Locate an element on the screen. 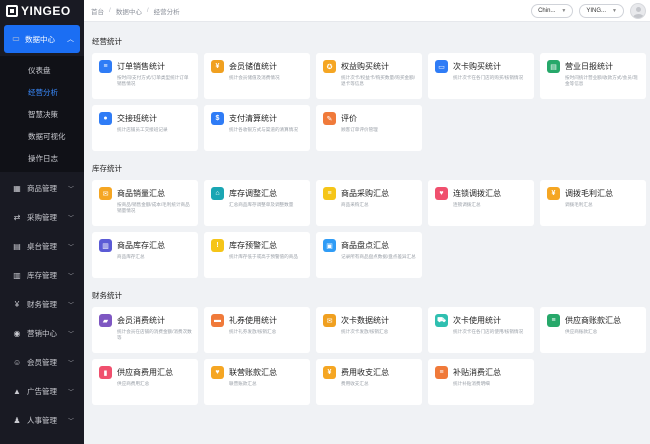 Image resolution: width=650 pixels, height=444 pixels. sidebar-item: ▦ 商品管理 ﹀ is located at coordinates (42, 188).